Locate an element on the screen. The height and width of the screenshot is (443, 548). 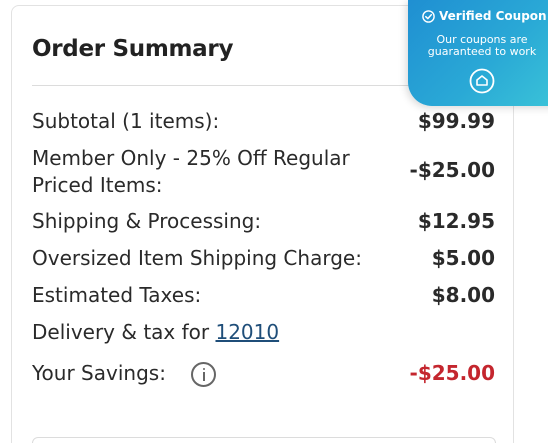
oversized-shipping-value: $5.00 is located at coordinates (463, 258).